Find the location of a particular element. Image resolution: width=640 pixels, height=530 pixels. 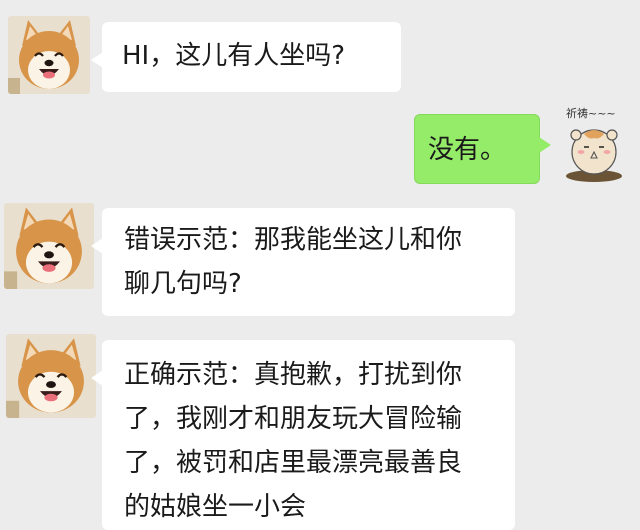

hamster-avatar-icon: 祈祷~~~ is located at coordinates (594, 144).